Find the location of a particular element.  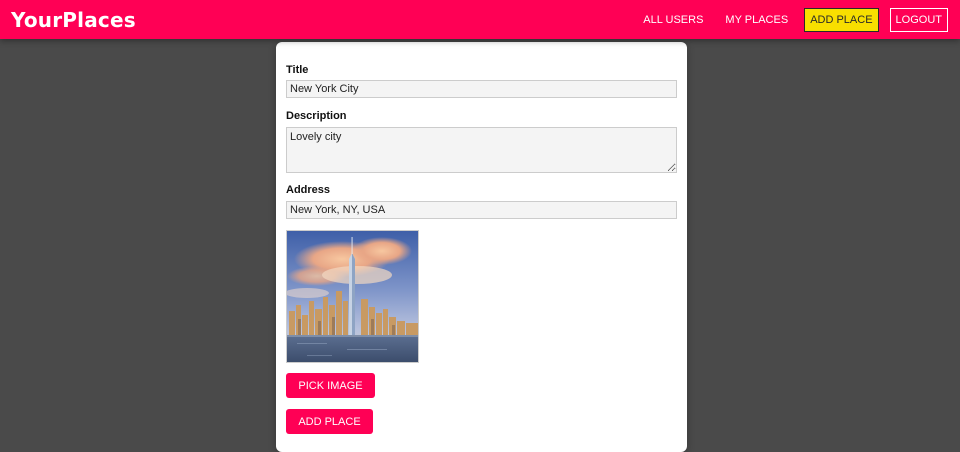

add-place-submit-button: ADD PLACE is located at coordinates (329, 421).